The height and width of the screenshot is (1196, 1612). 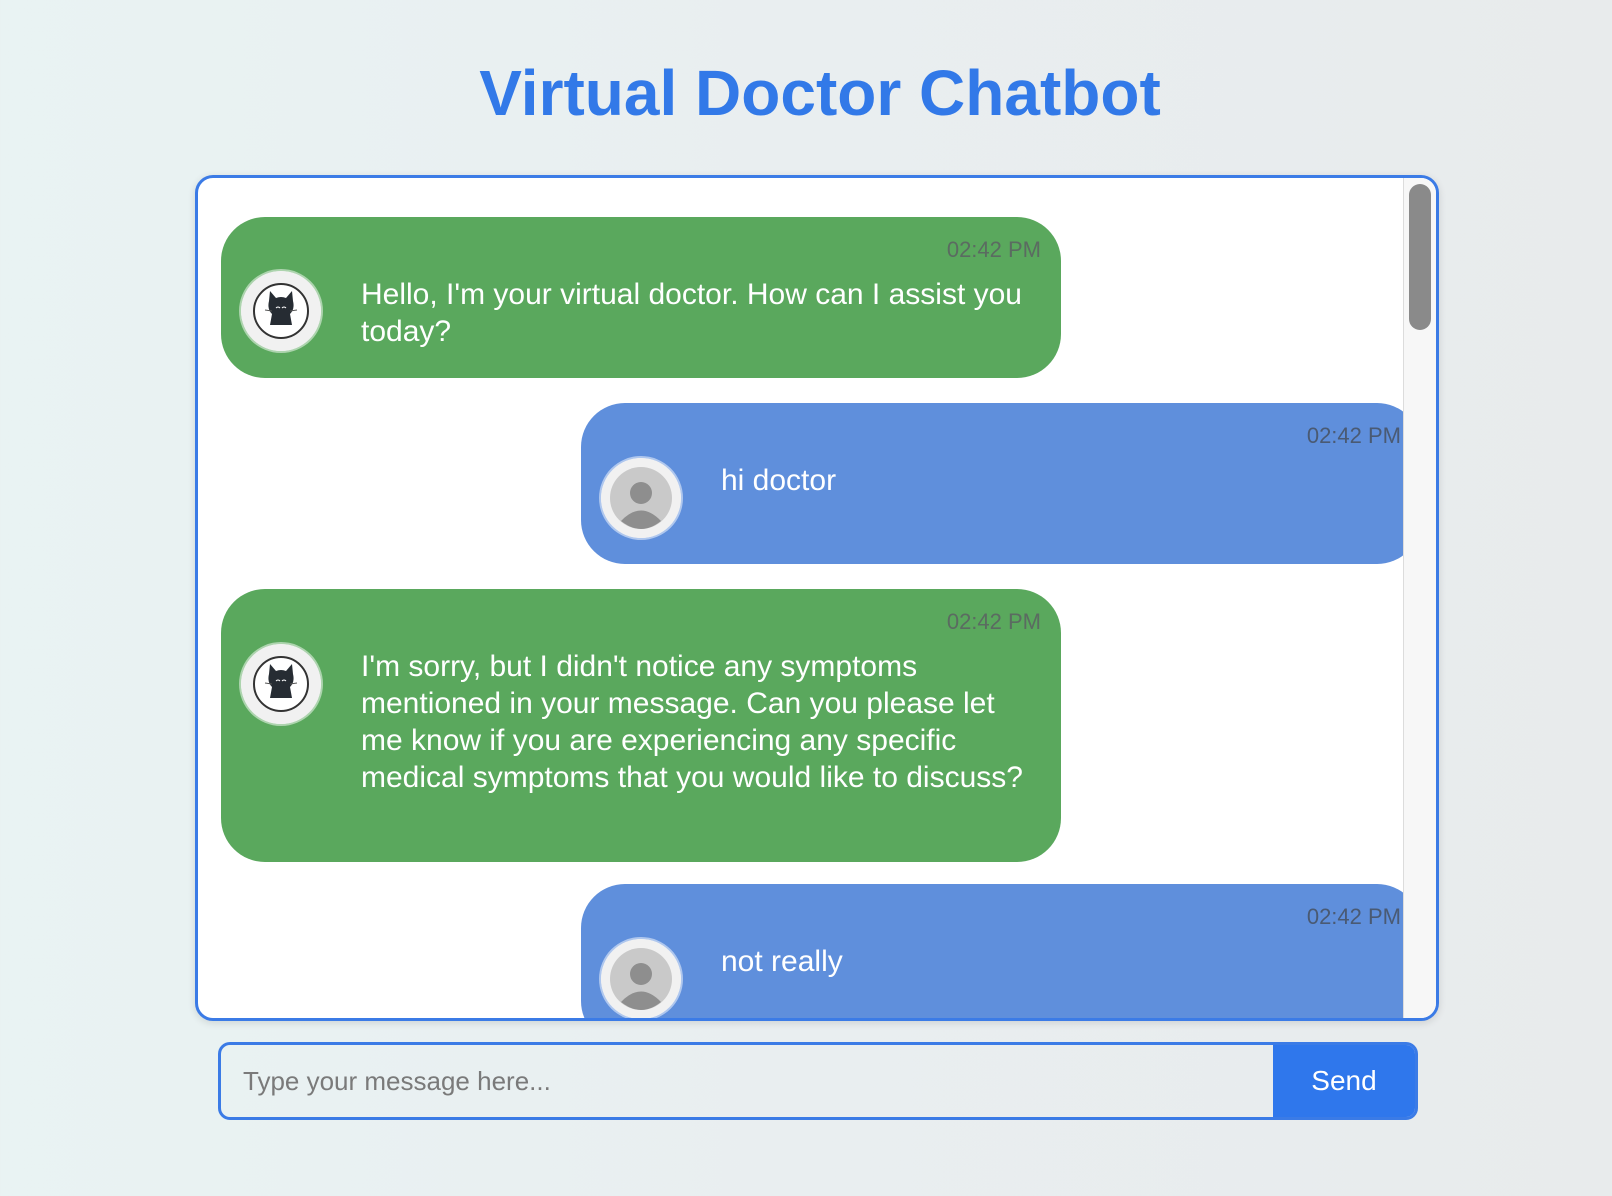 What do you see at coordinates (747, 1081) in the screenshot?
I see `message-input` at bounding box center [747, 1081].